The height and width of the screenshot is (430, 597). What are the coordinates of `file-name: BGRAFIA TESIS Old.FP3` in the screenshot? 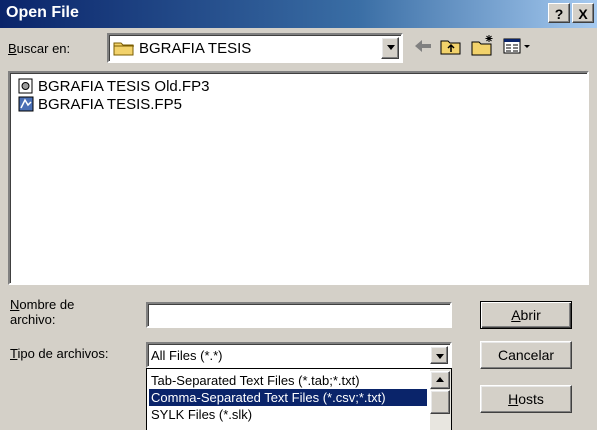 It's located at (124, 86).